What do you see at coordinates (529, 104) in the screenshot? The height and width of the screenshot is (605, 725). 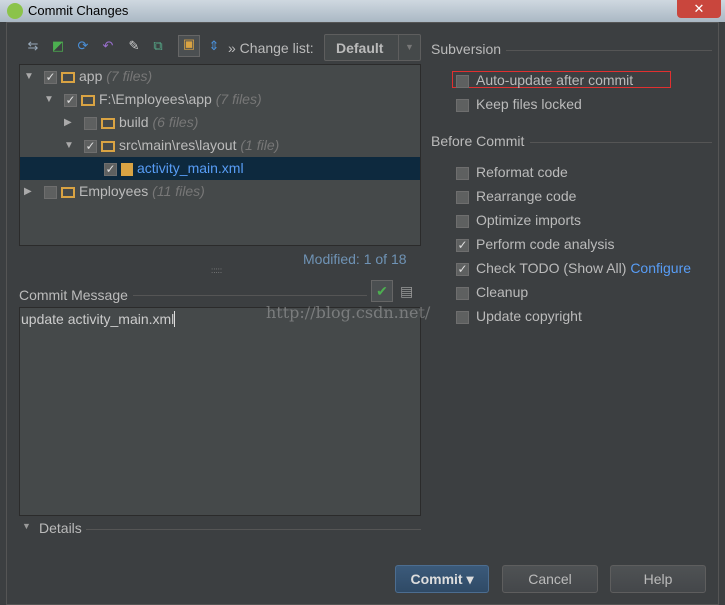 I see `option-label: Keep files locked` at bounding box center [529, 104].